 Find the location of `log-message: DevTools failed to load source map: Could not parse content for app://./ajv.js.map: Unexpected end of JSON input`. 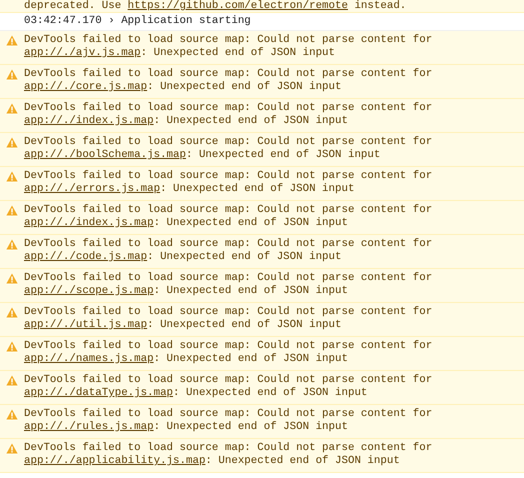

log-message: DevTools failed to load source map: Could not parse content for app://./ajv.js.map: Unexpected end of JSON input is located at coordinates (229, 47).